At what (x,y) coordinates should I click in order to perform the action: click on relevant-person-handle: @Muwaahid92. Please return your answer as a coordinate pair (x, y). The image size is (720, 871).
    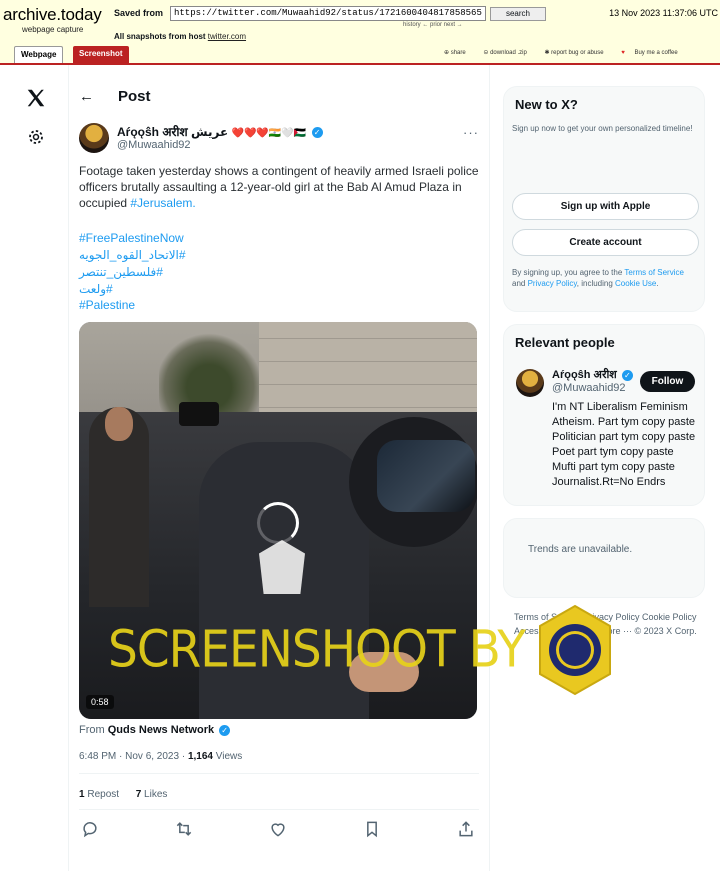
    Looking at the image, I should click on (589, 388).